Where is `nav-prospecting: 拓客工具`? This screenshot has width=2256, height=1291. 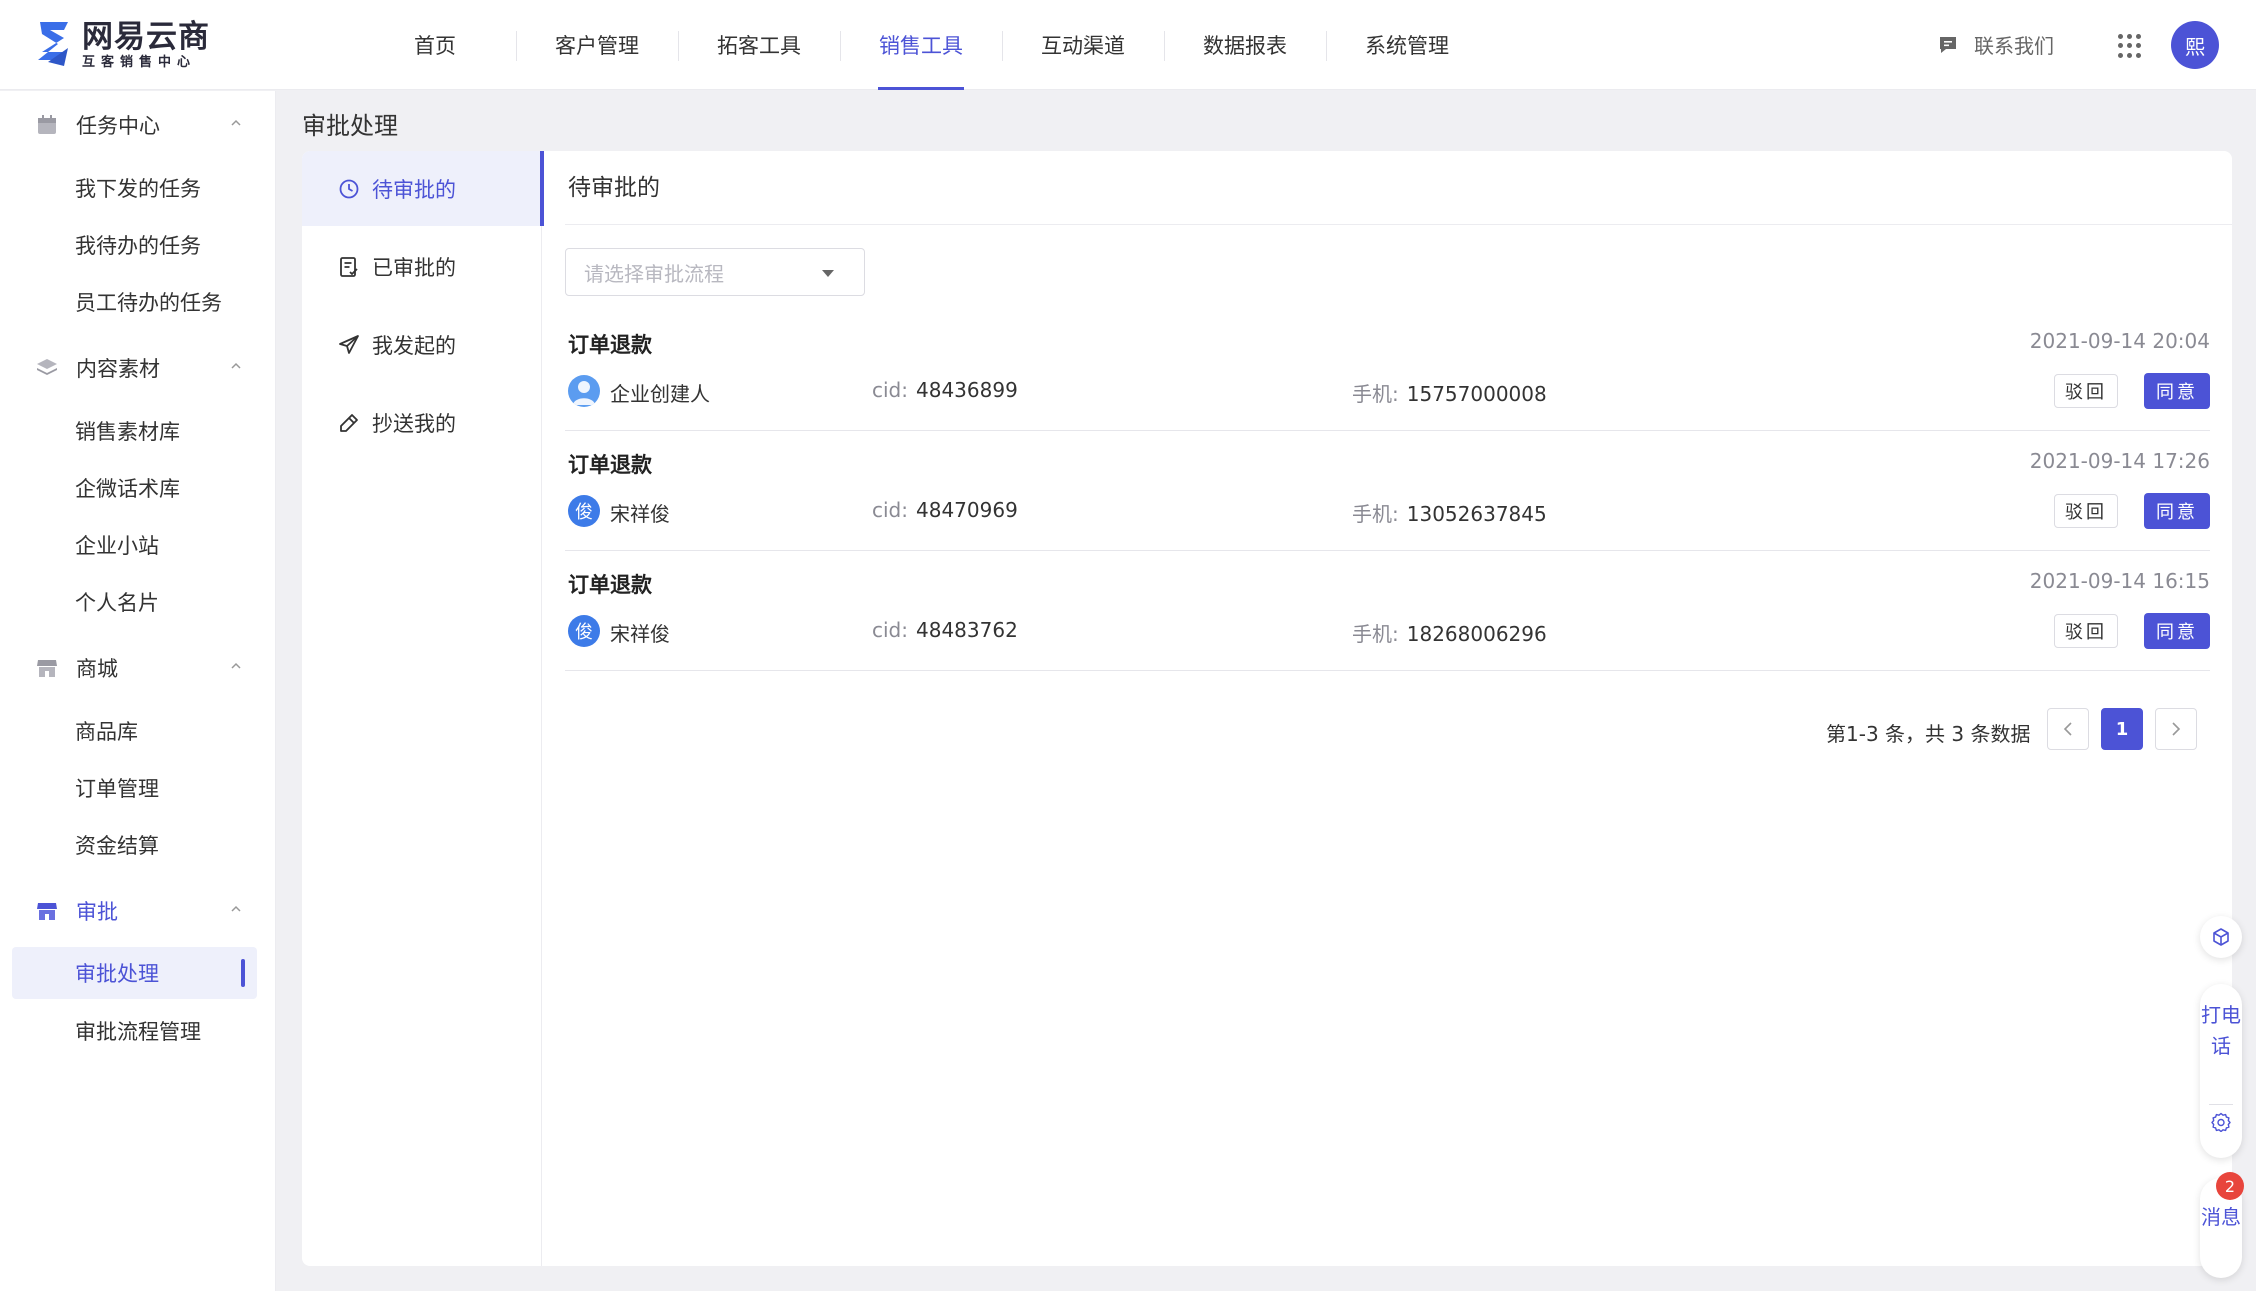 nav-prospecting: 拓客工具 is located at coordinates (759, 45).